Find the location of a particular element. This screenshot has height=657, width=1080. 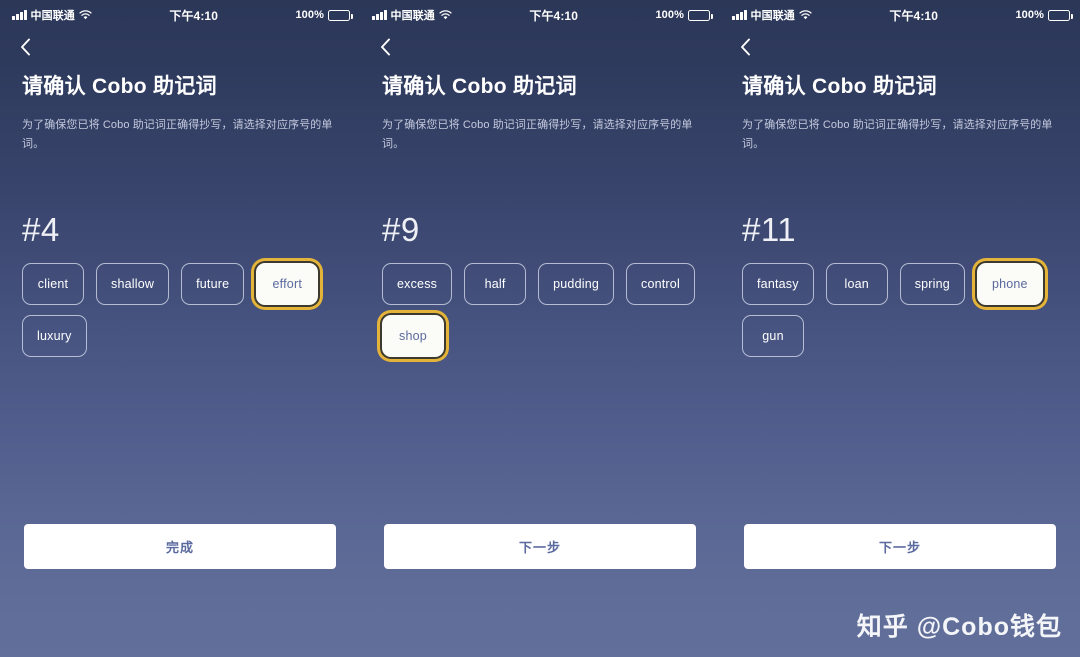

word-index-label: #11 is located at coordinates (769, 229).